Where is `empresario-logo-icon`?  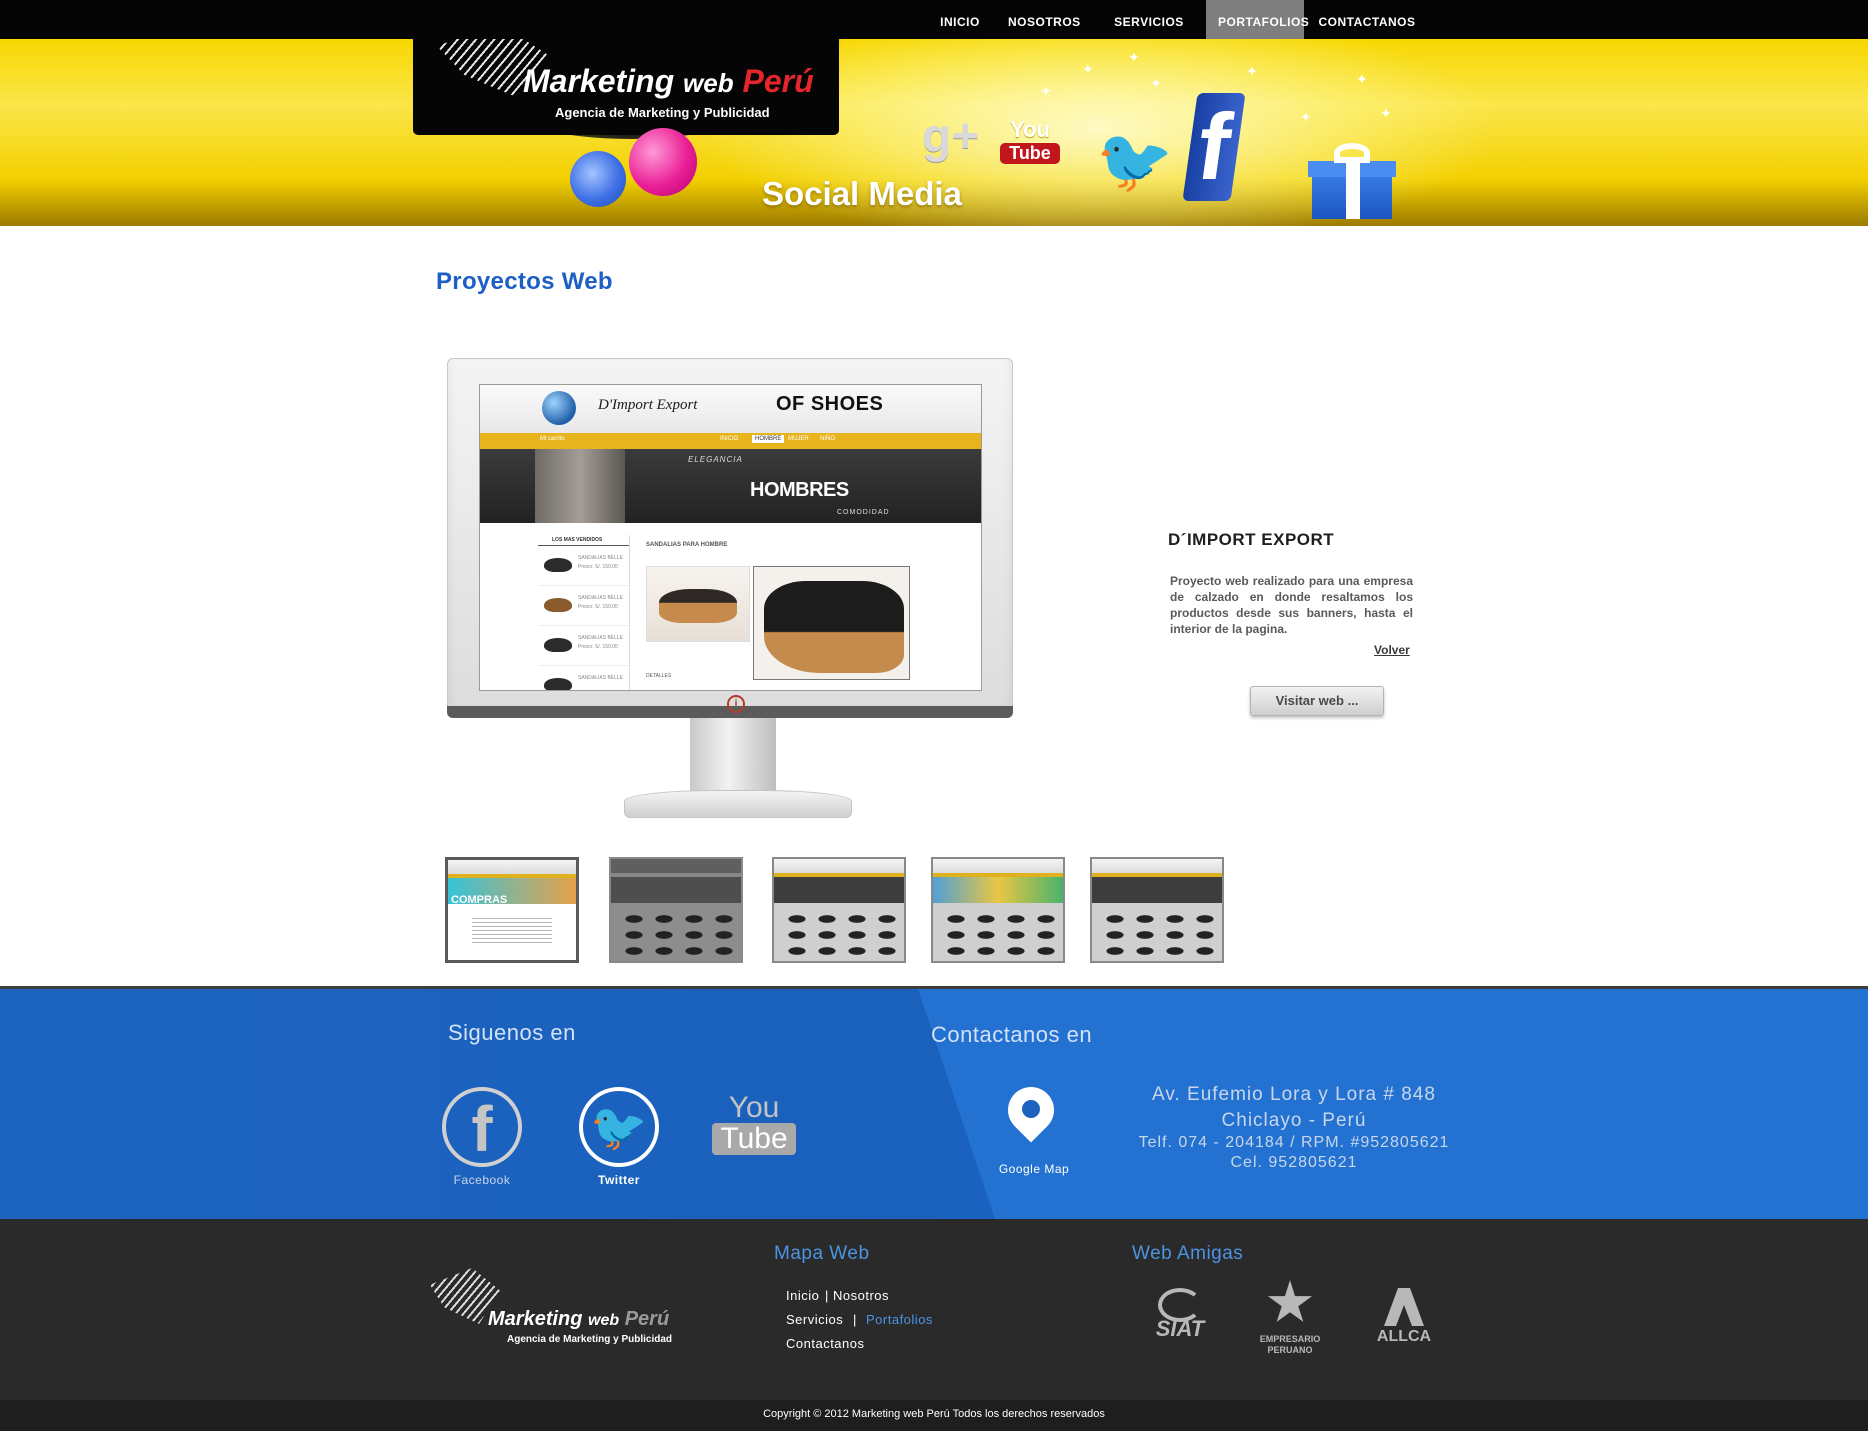 empresario-logo-icon is located at coordinates (1290, 1301).